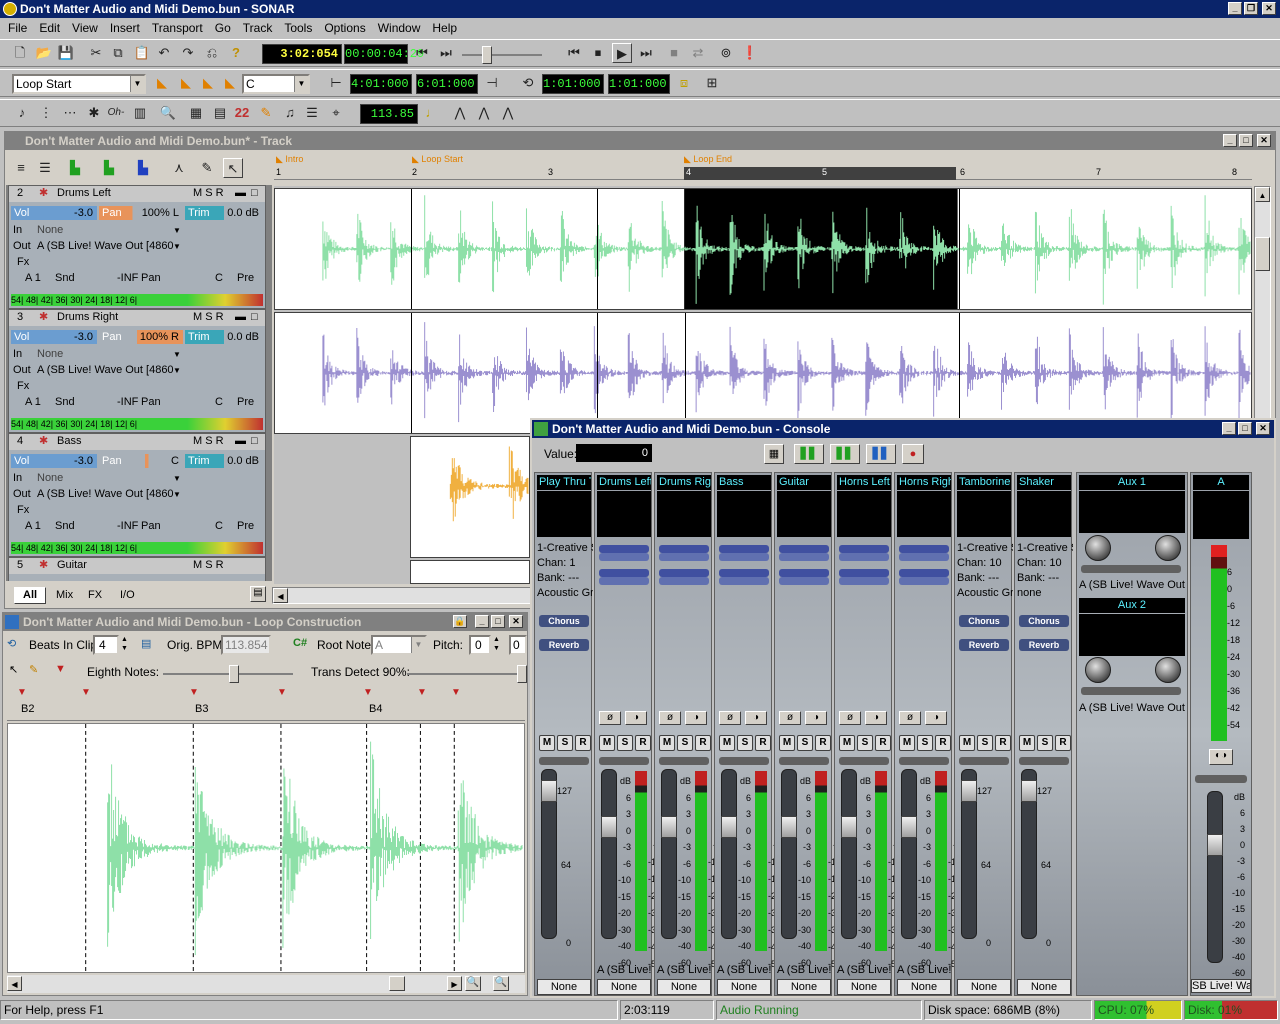 This screenshot has width=1280, height=1024. I want to click on aux-output: A (SB Live! Wave Out, so click(1133, 708).